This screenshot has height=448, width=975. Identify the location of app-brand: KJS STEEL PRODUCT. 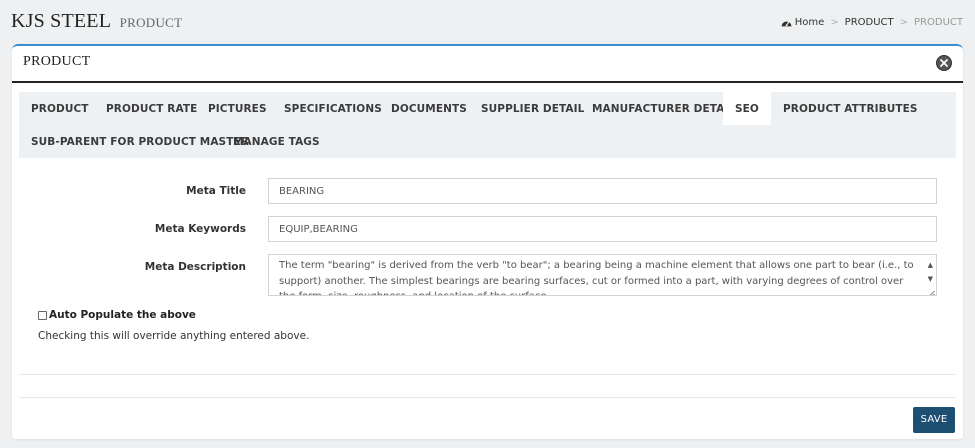
(96, 21).